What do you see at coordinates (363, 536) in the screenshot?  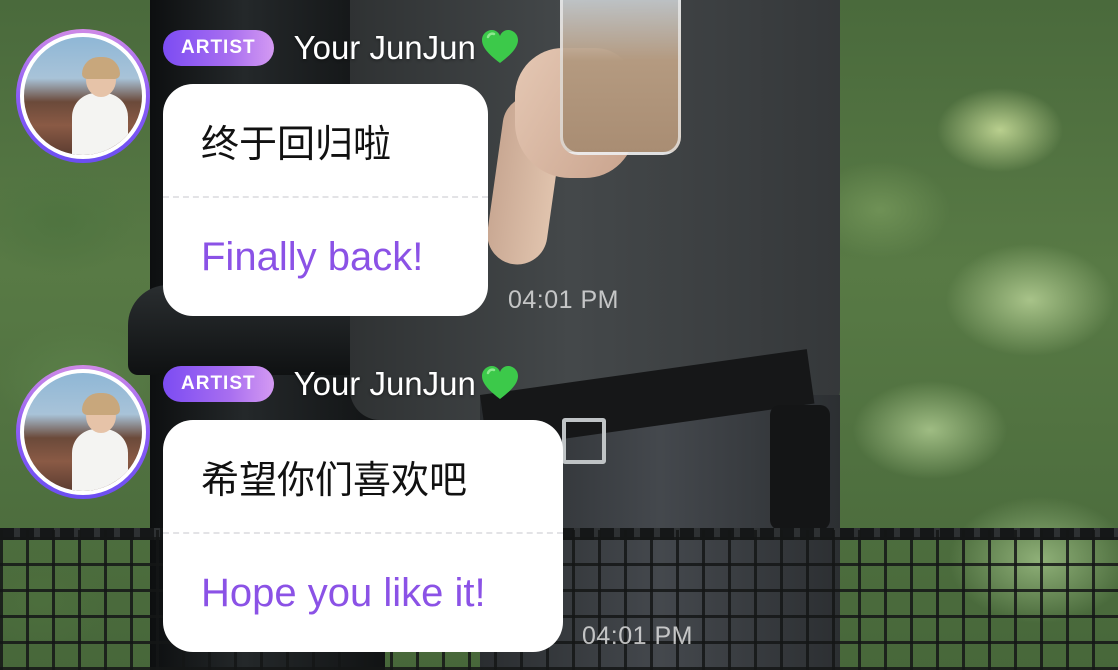 I see `message-bubble: 希望你们喜欢吧 Hope you like it!` at bounding box center [363, 536].